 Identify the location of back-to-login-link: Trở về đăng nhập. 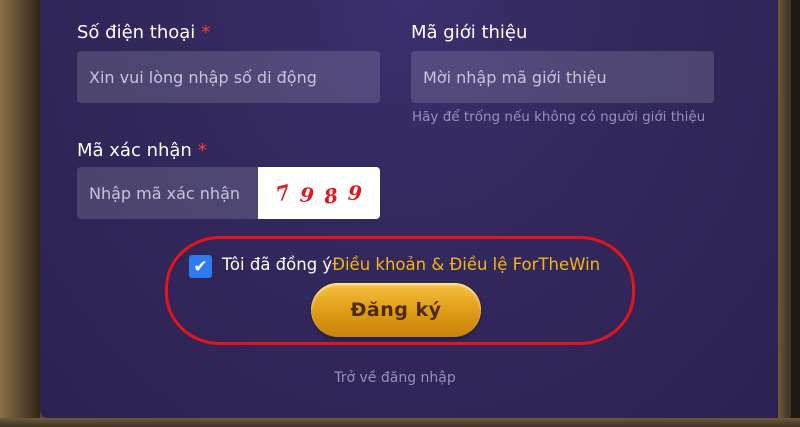
(395, 378).